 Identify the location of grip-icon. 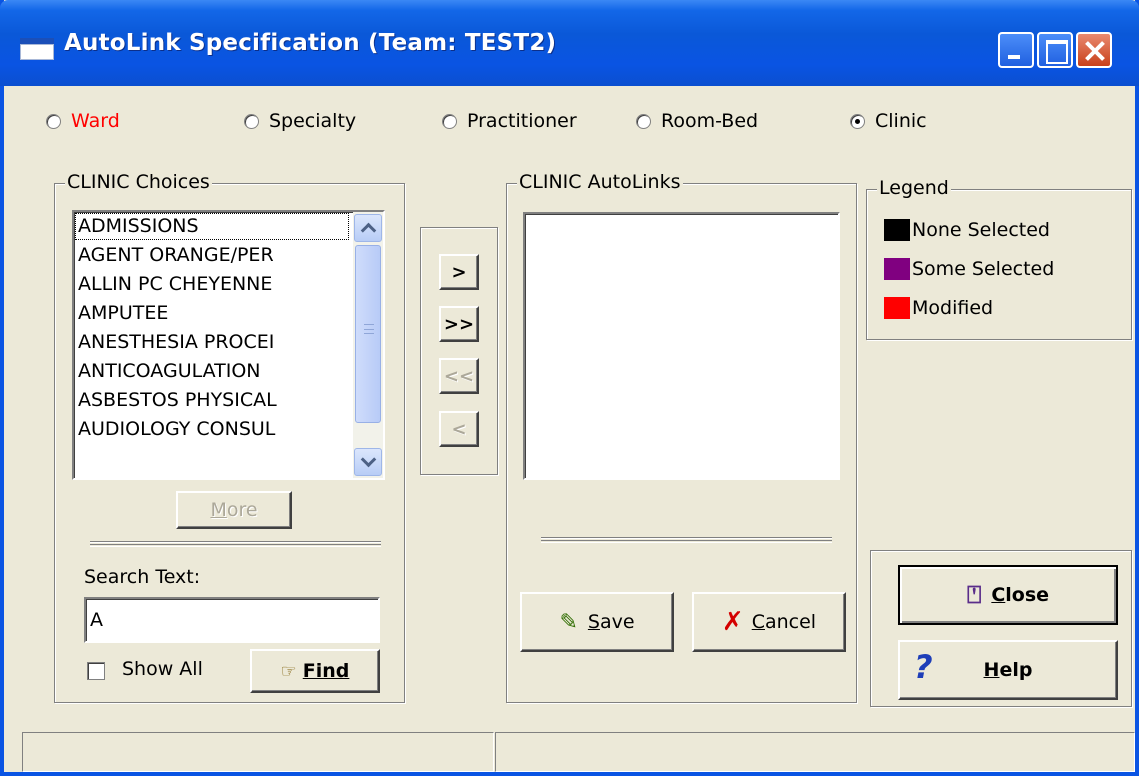
(369, 329).